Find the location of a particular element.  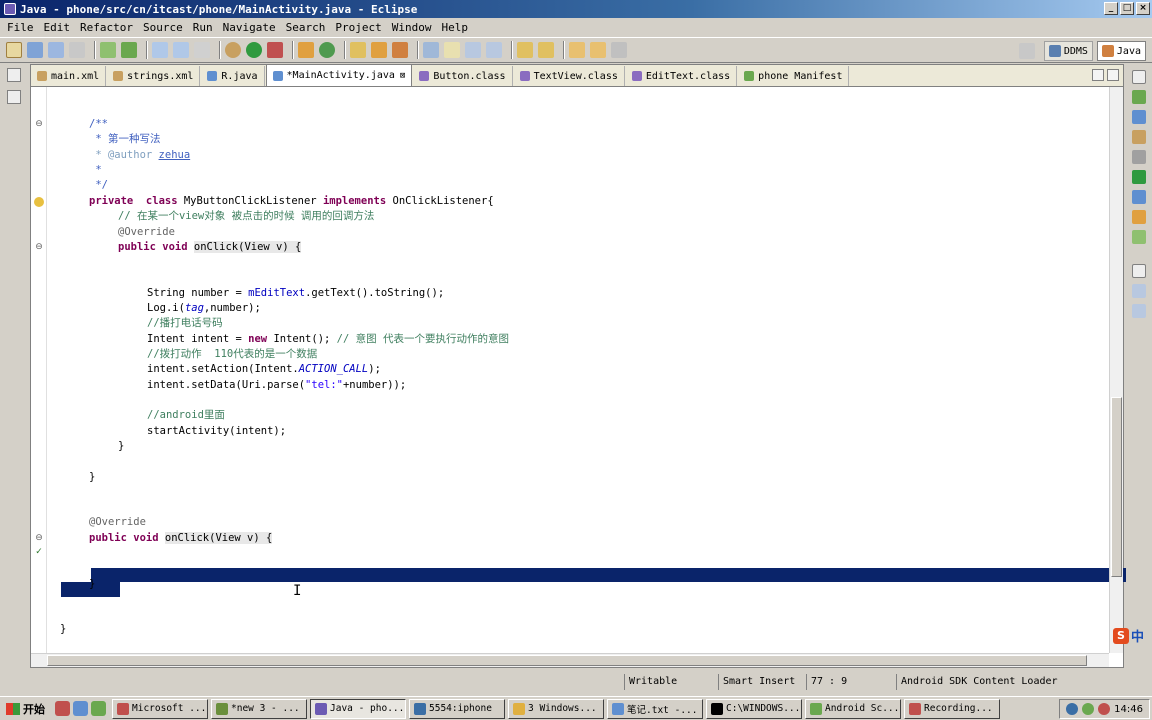

horizontal-scrollbar is located at coordinates (570, 660).